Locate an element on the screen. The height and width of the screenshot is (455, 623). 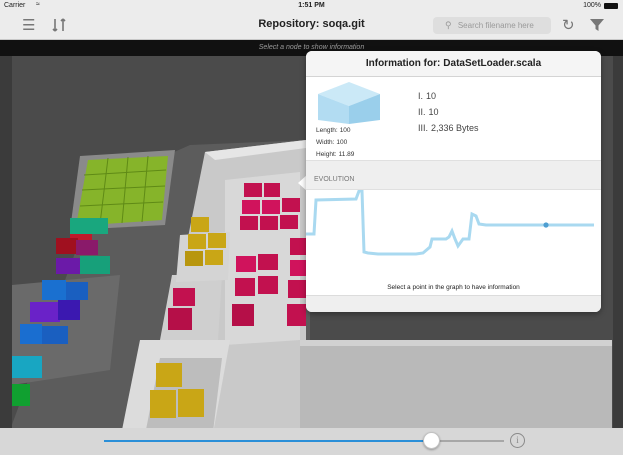
battery-icon is located at coordinates (611, 6).